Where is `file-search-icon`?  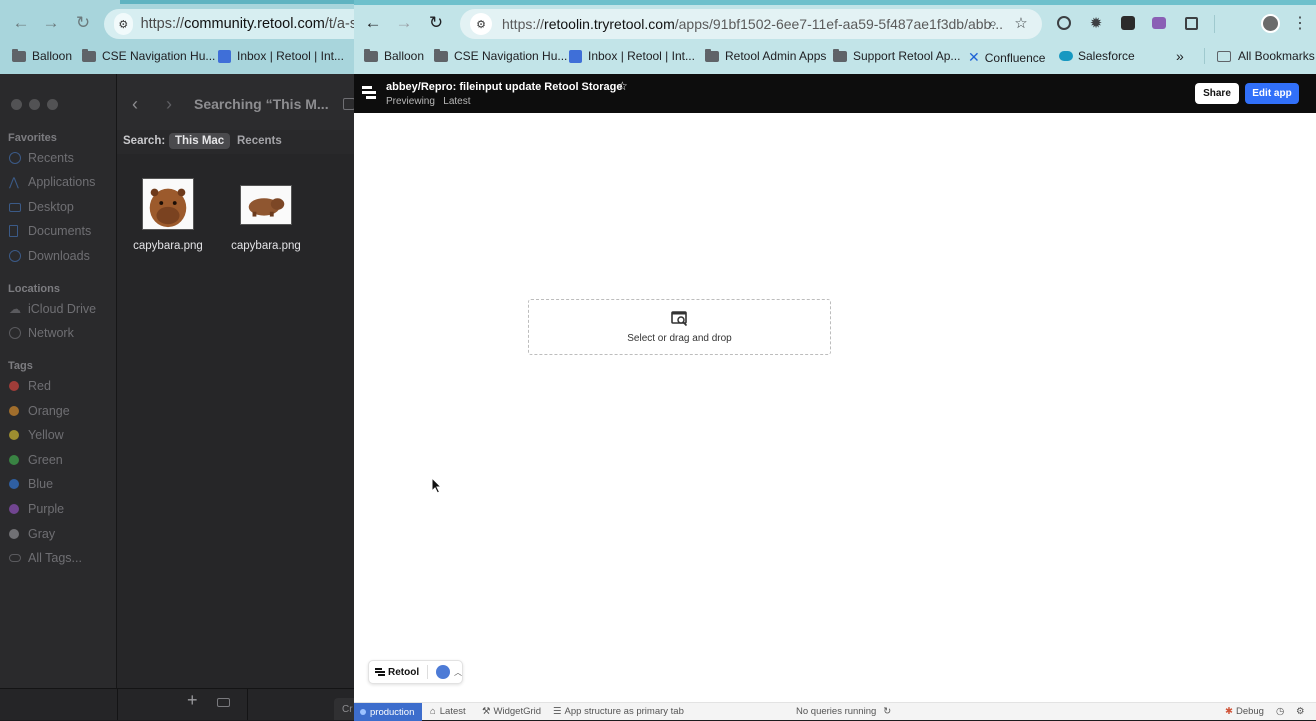
file-search-icon is located at coordinates (678, 318).